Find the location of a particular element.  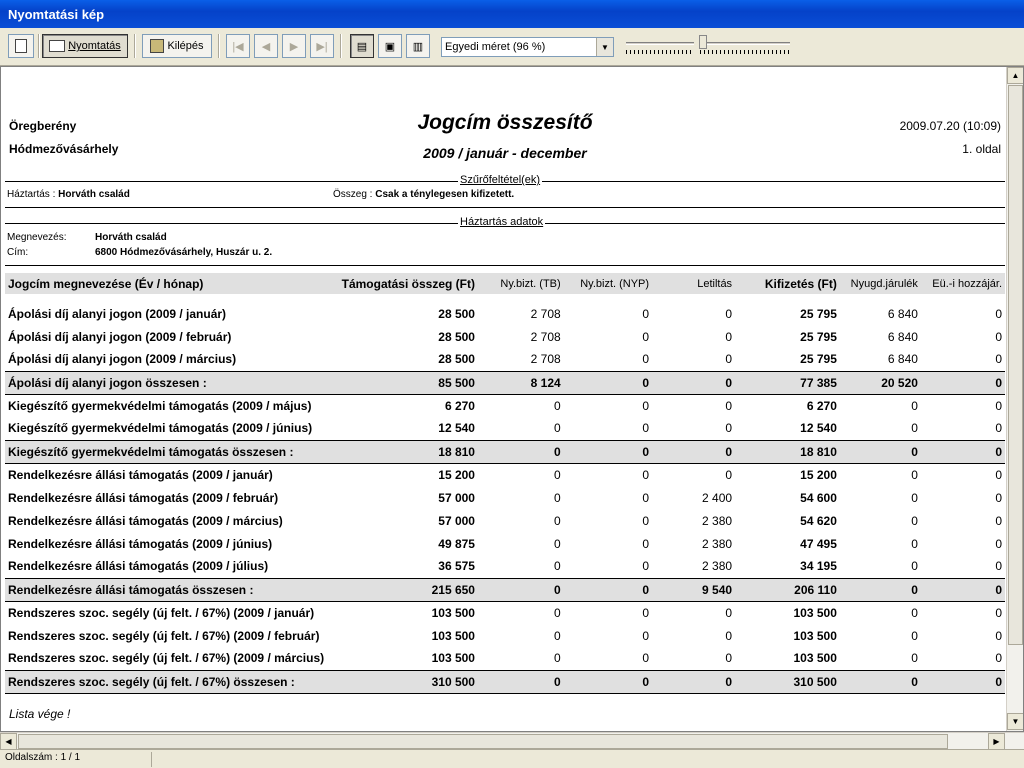

page-width-view-button: ▣ is located at coordinates (390, 46).